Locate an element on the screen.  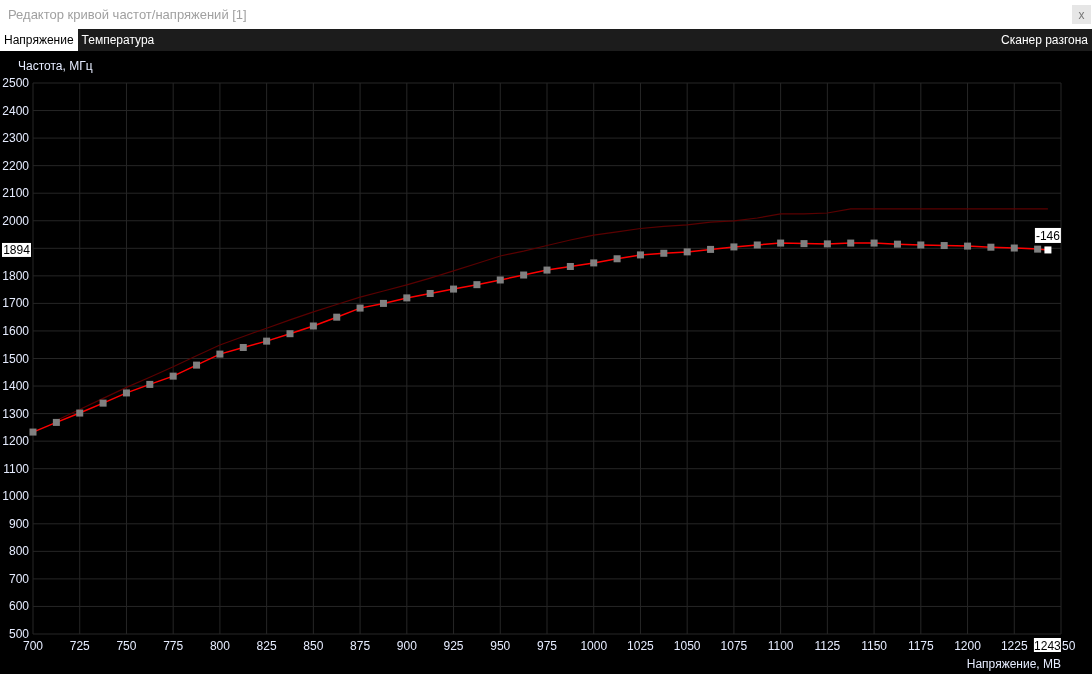
window-title: Редактор кривой частот/напряжений [1] is located at coordinates (127, 14).